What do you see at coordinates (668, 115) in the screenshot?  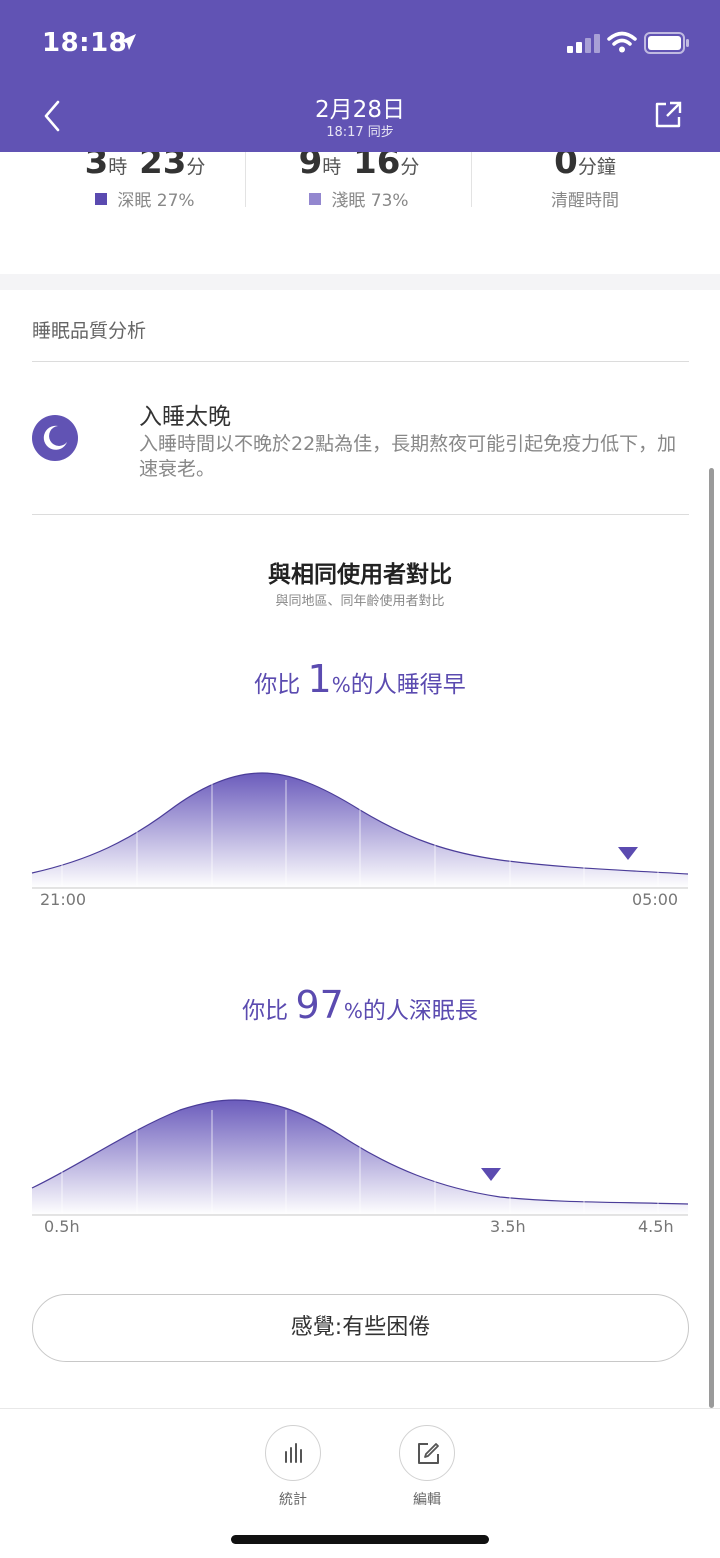 I see `share-icon` at bounding box center [668, 115].